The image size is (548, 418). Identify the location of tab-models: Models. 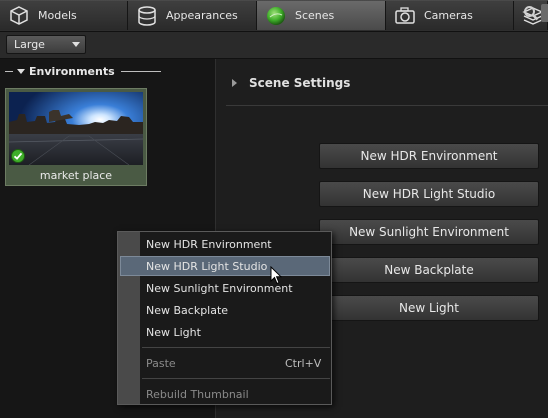
(64, 15).